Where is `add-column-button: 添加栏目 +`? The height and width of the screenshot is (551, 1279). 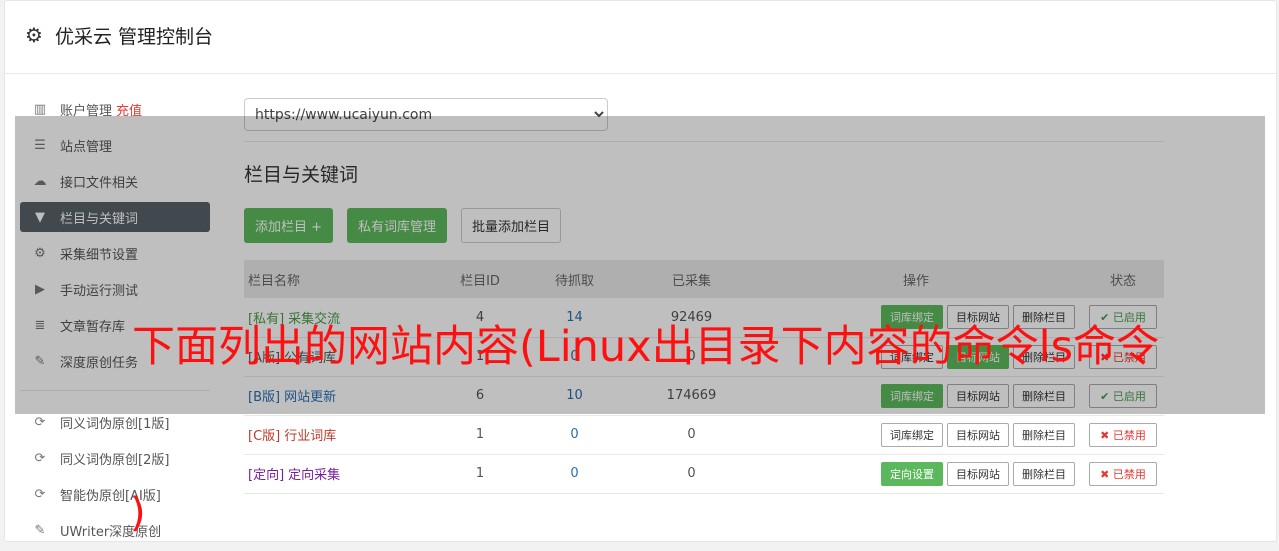 add-column-button: 添加栏目 + is located at coordinates (289, 225).